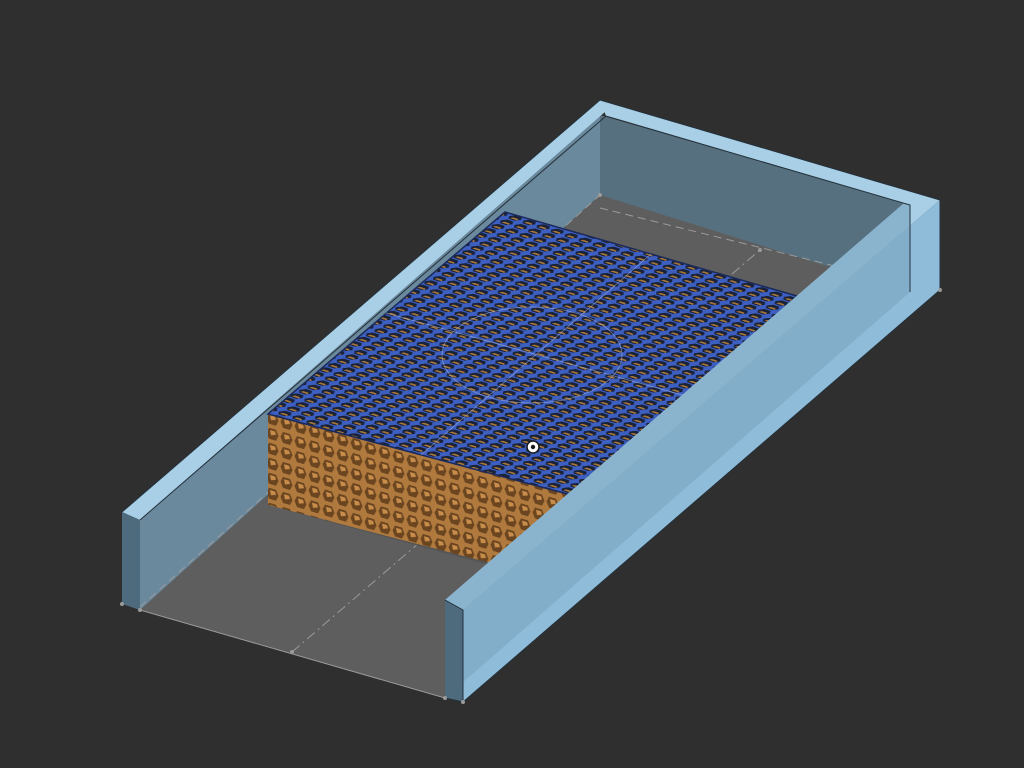 This screenshot has width=1024, height=768. What do you see at coordinates (454, 651) in the screenshot?
I see `tray-right-wall-end` at bounding box center [454, 651].